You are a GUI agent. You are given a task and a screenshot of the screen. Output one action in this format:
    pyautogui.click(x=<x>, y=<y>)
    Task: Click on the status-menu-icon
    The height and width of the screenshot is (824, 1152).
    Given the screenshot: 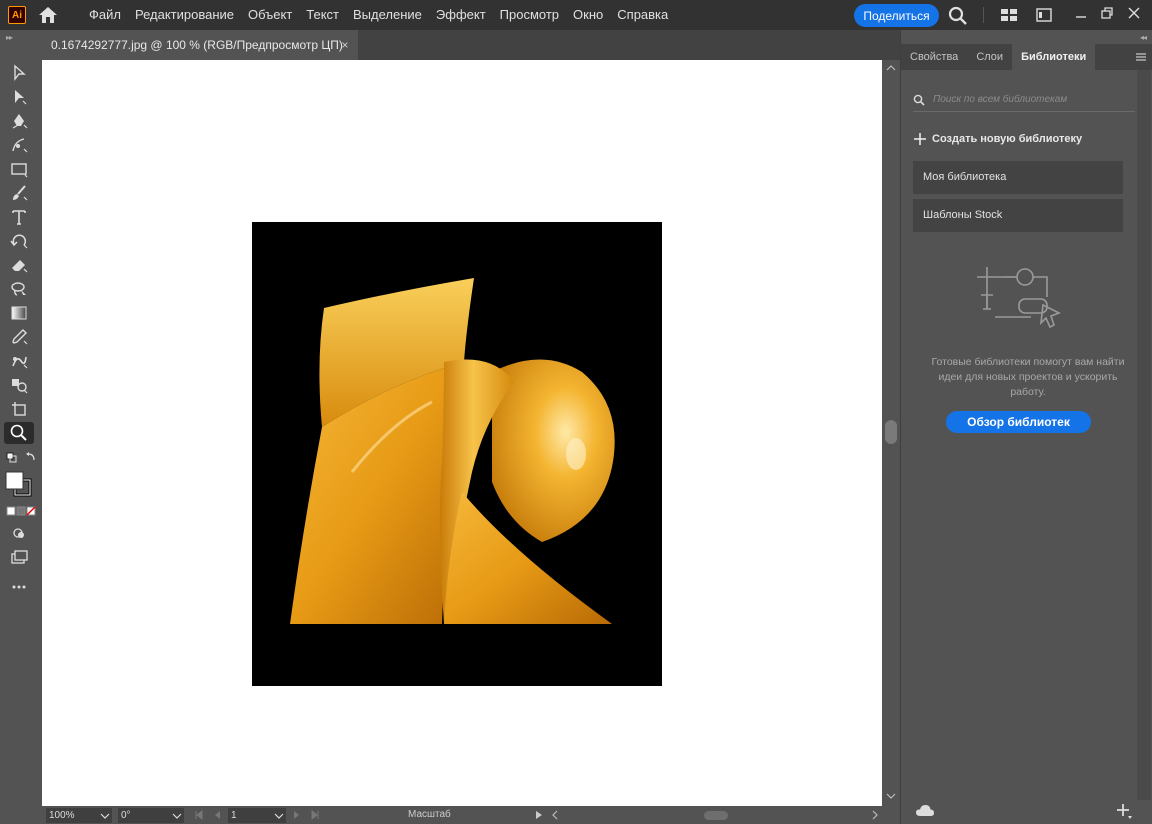 What is the action you would take?
    pyautogui.click(x=539, y=815)
    